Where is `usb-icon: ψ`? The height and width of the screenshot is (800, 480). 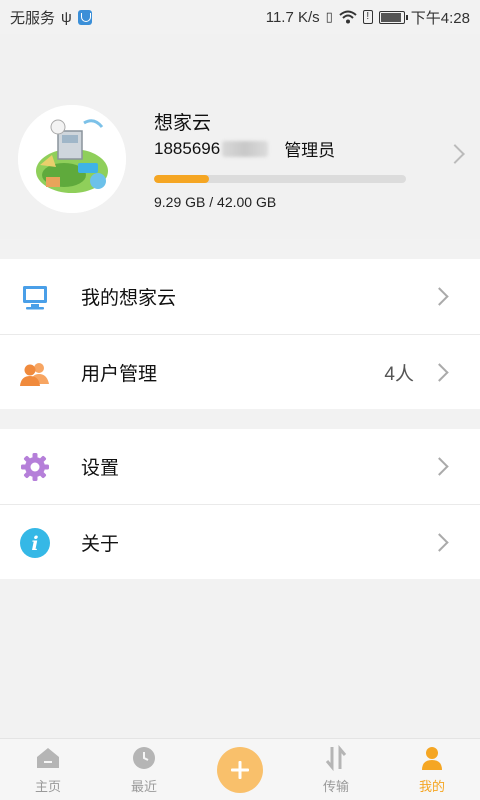
usb-icon: ψ is located at coordinates (66, 17).